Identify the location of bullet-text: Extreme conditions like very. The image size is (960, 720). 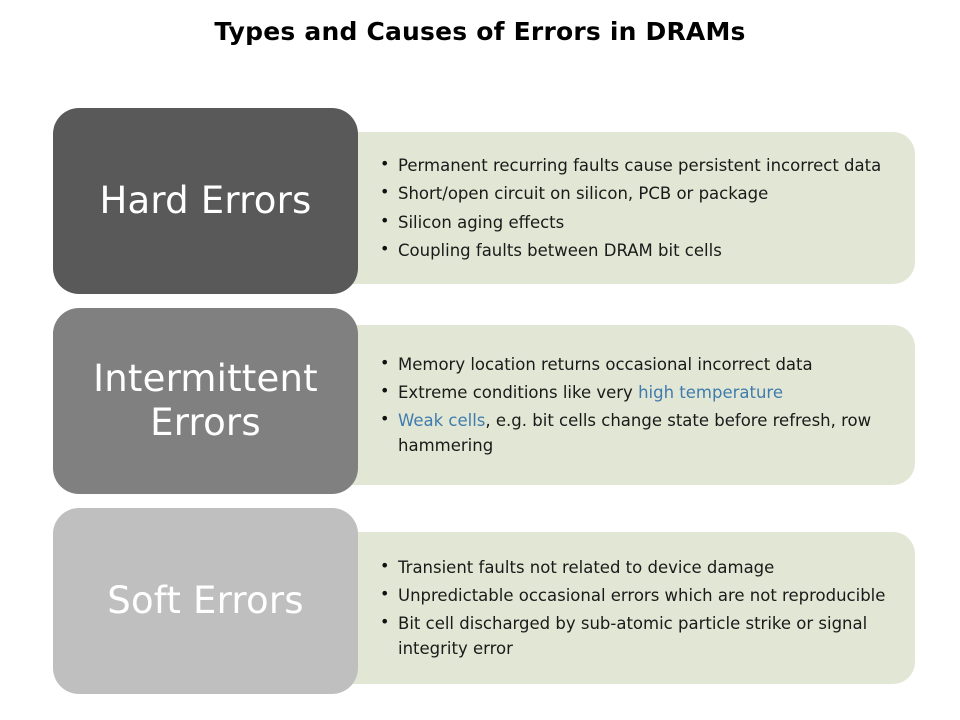
(518, 392).